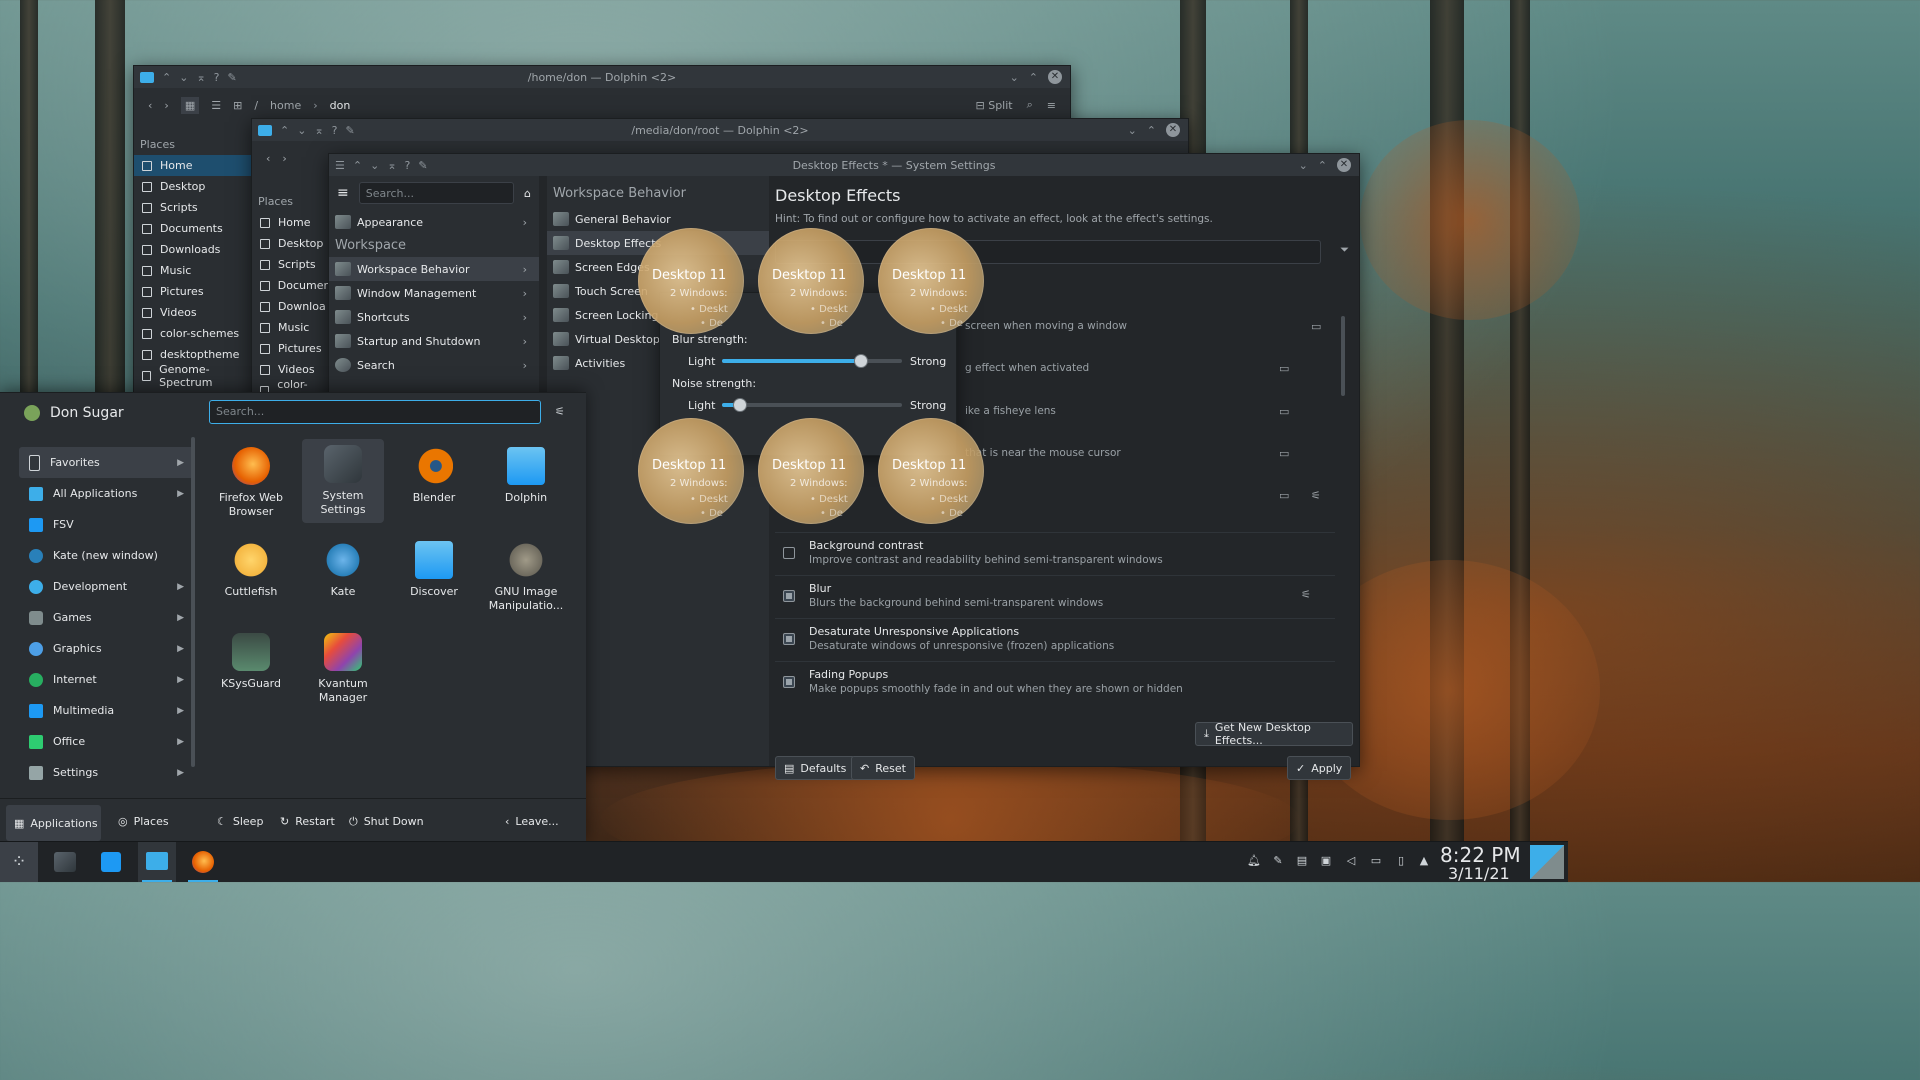 The image size is (1920, 1080). Describe the element at coordinates (434, 476) in the screenshot. I see `app-blender: Blender` at that location.